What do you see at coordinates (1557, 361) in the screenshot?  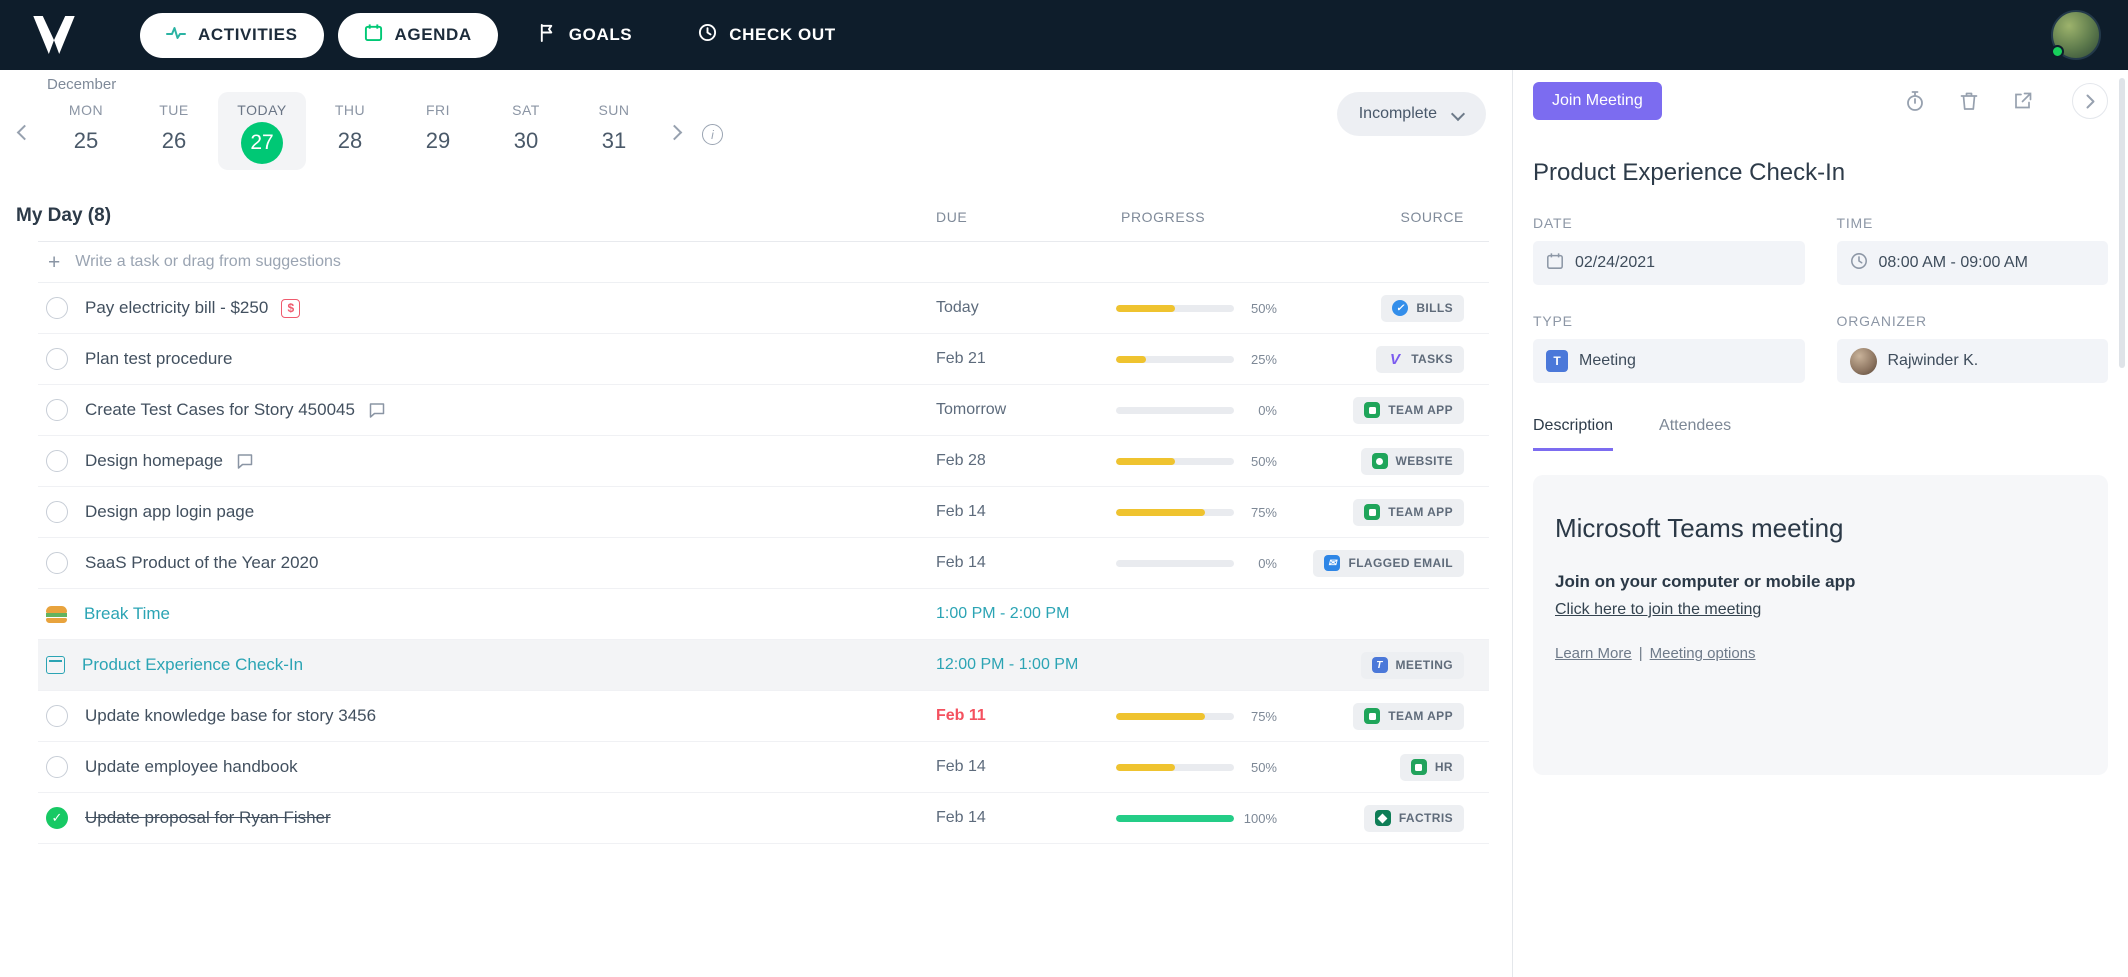 I see `teams-icon` at bounding box center [1557, 361].